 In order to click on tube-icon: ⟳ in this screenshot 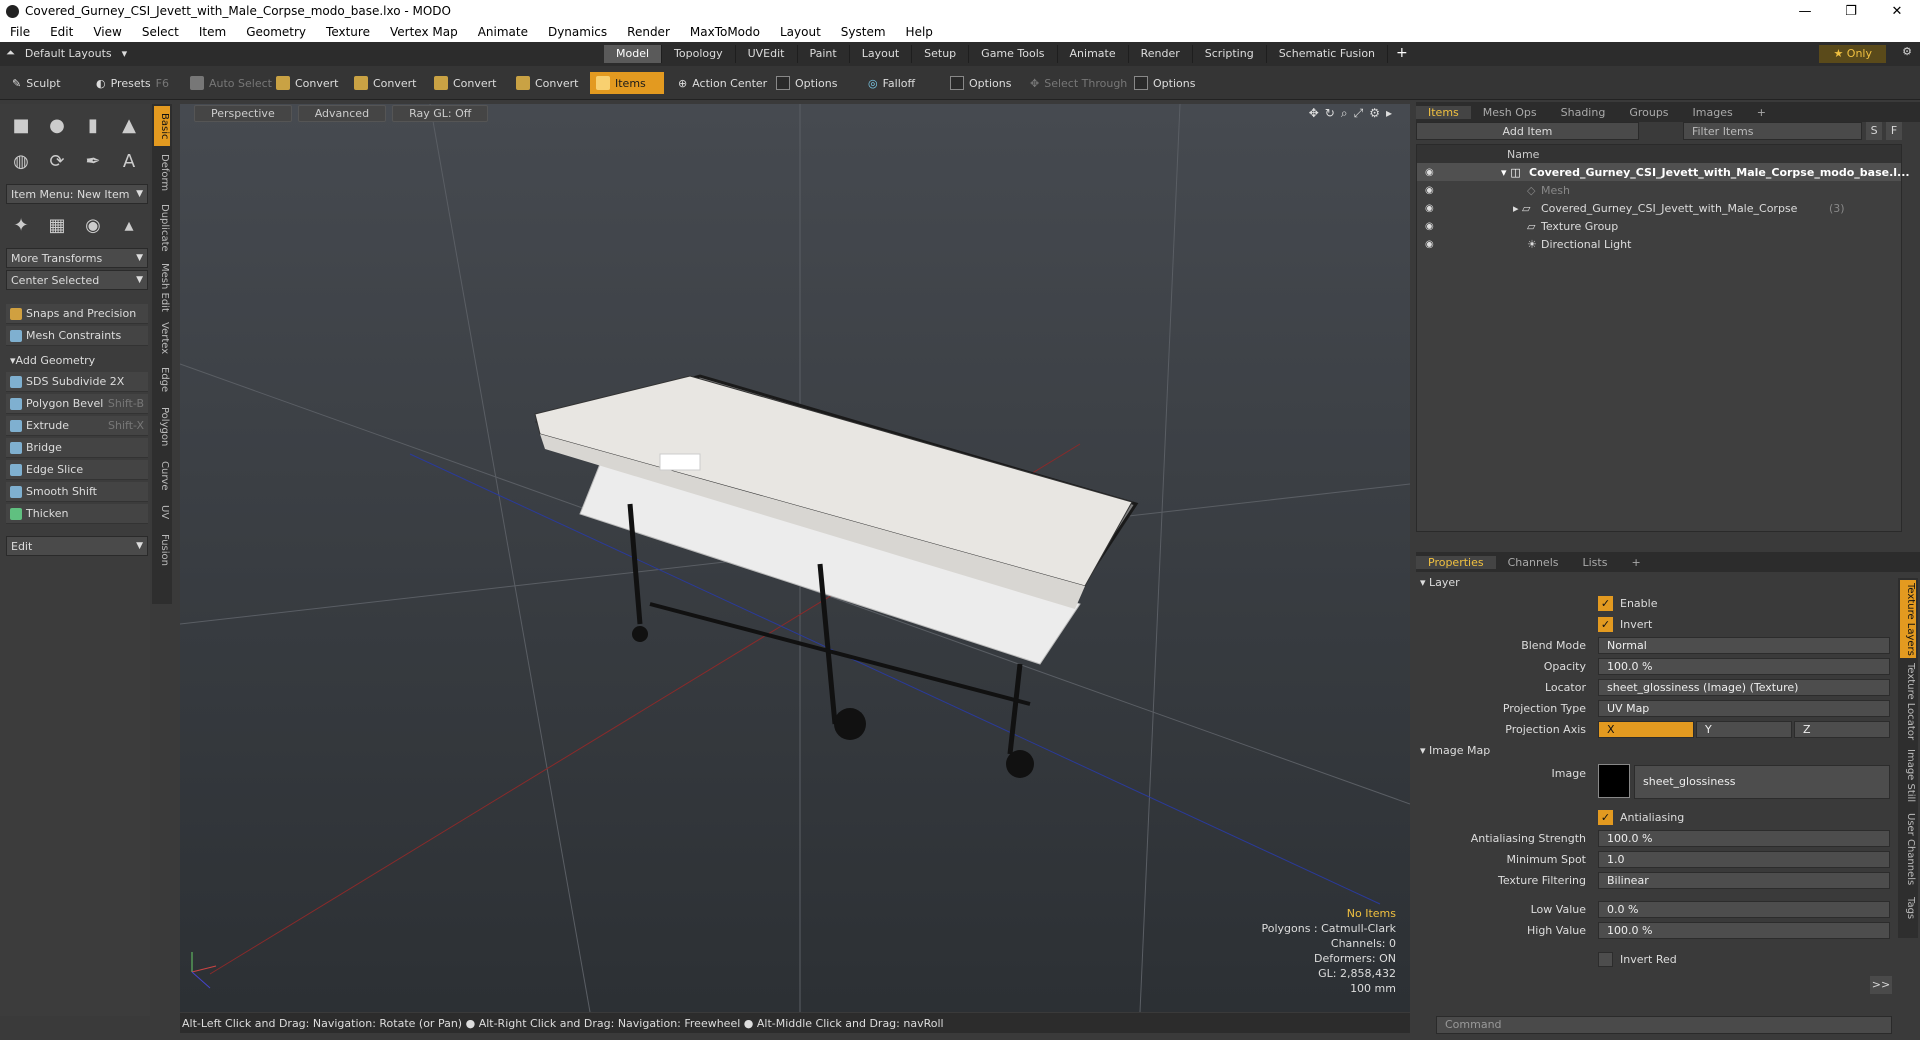, I will do `click(57, 161)`.